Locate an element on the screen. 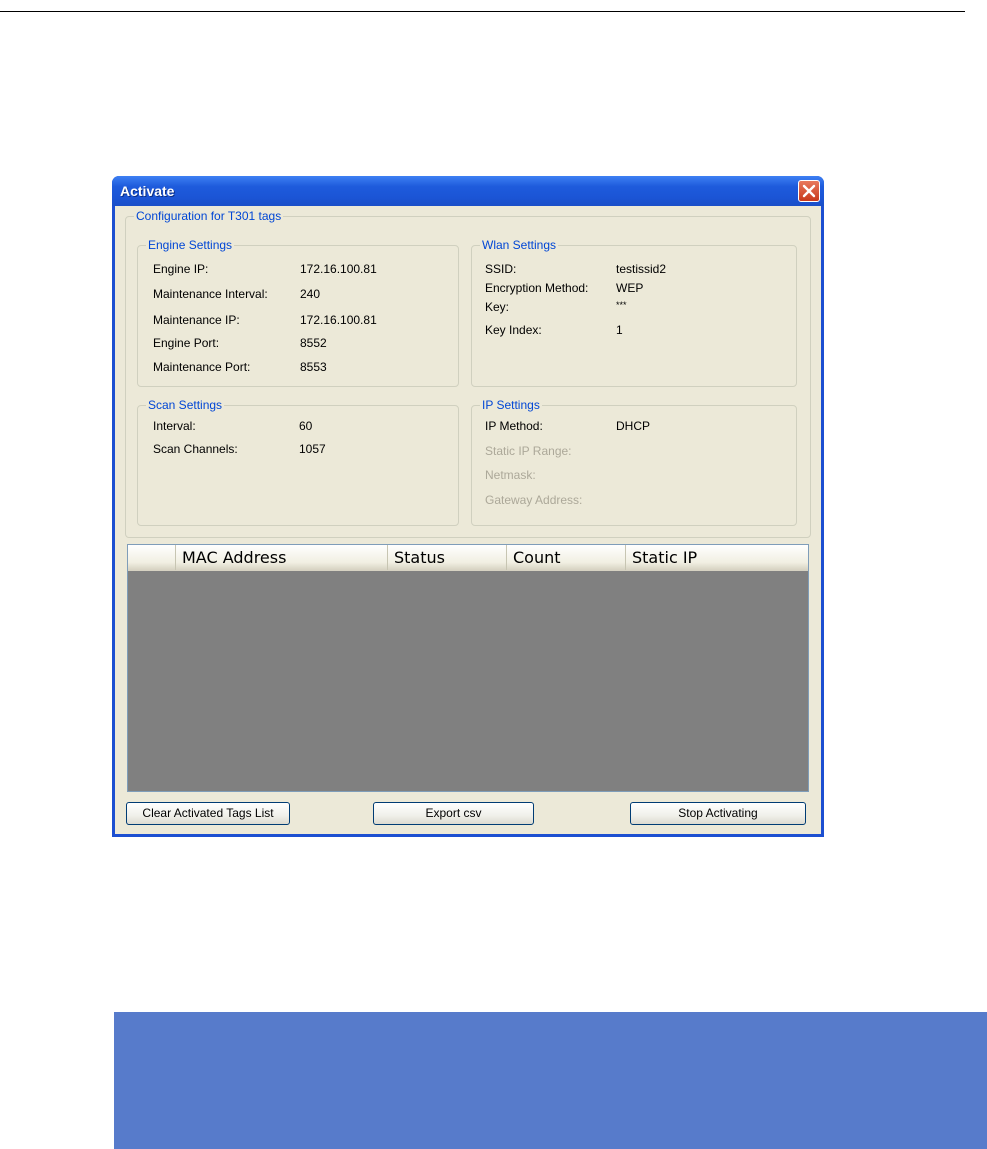 The width and height of the screenshot is (987, 1149). key-index-label: Key Index: is located at coordinates (513, 330).